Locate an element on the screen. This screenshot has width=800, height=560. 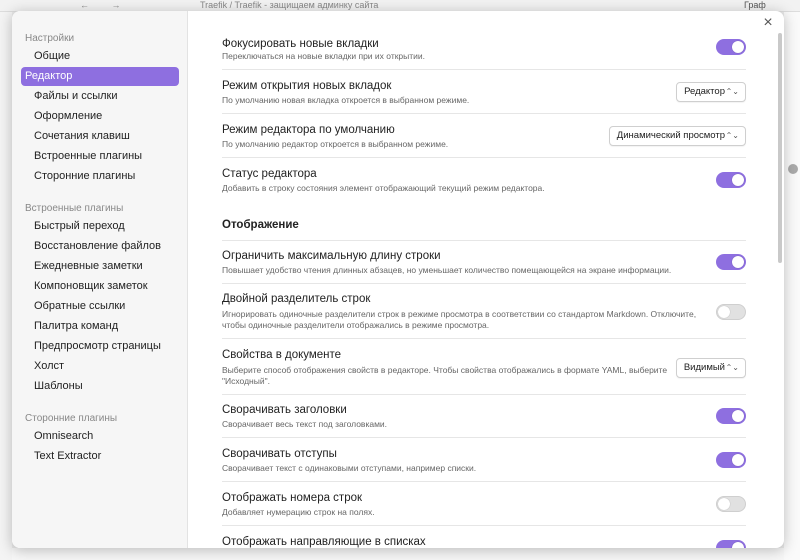
setting-description-line-2: "Исходный". is located at coordinates (246, 381).